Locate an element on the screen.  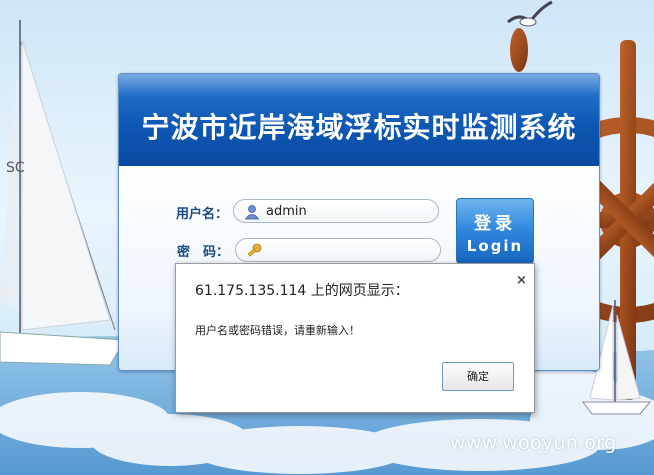
ok-button: 确定 is located at coordinates (478, 376).